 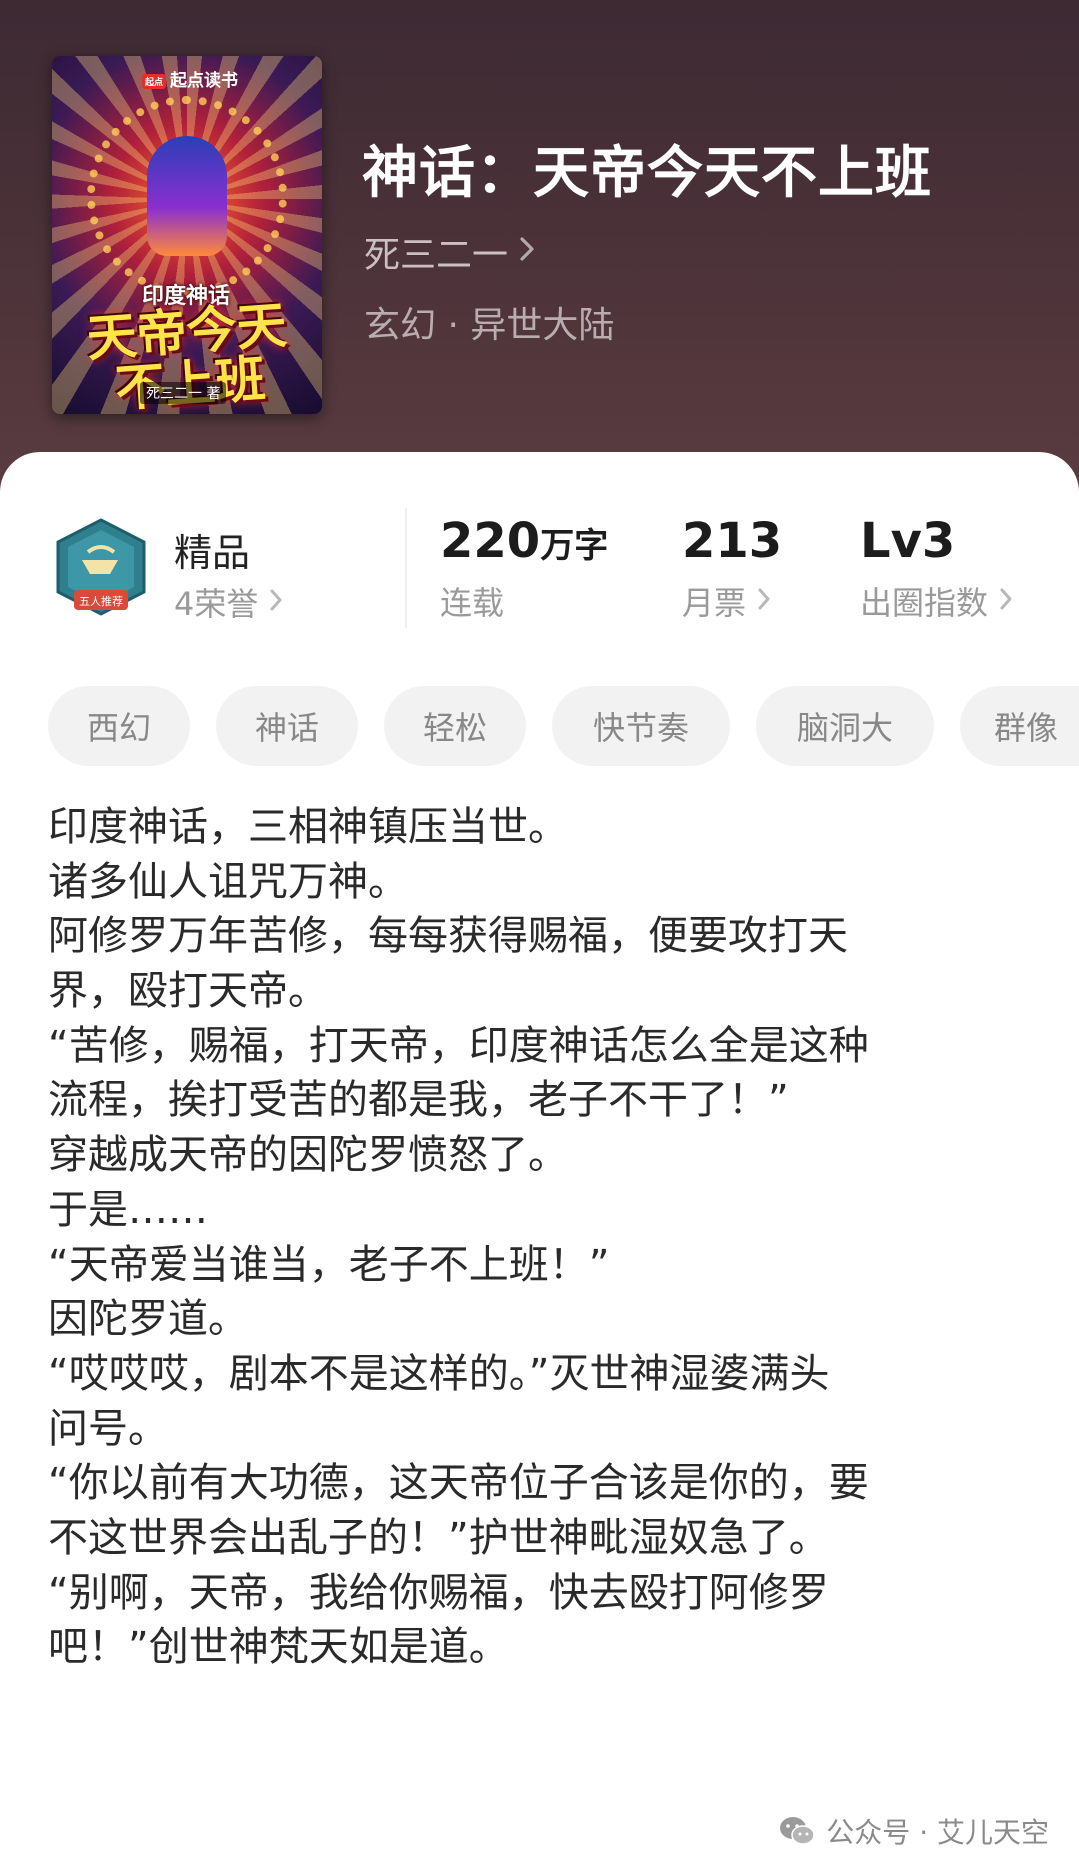 I want to click on stats-divider, so click(x=406, y=568).